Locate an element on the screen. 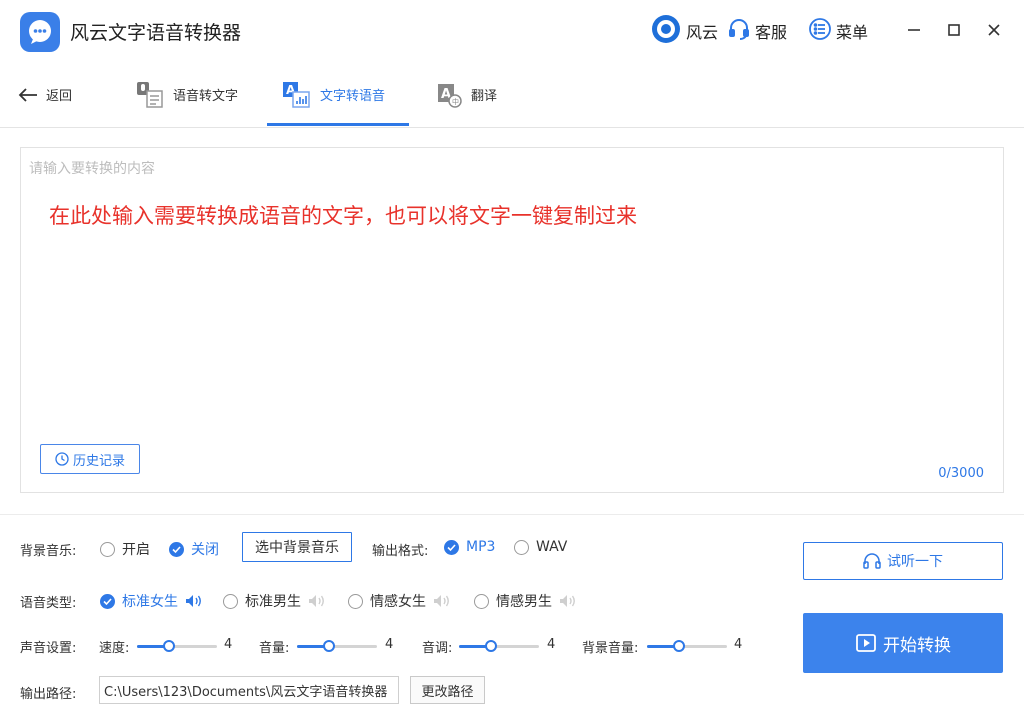 This screenshot has width=1024, height=720. arrow-left-icon is located at coordinates (27, 94).